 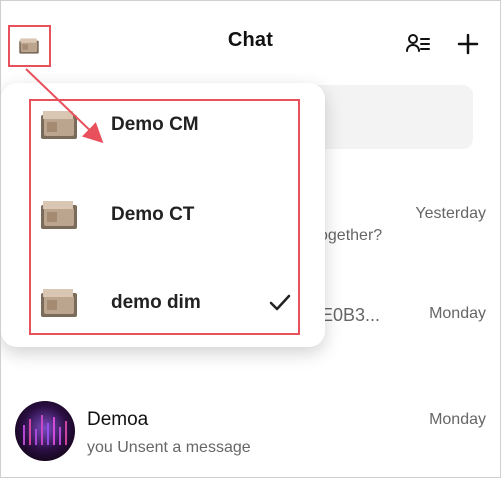 What do you see at coordinates (156, 302) in the screenshot?
I see `popup-item-label: demo dim` at bounding box center [156, 302].